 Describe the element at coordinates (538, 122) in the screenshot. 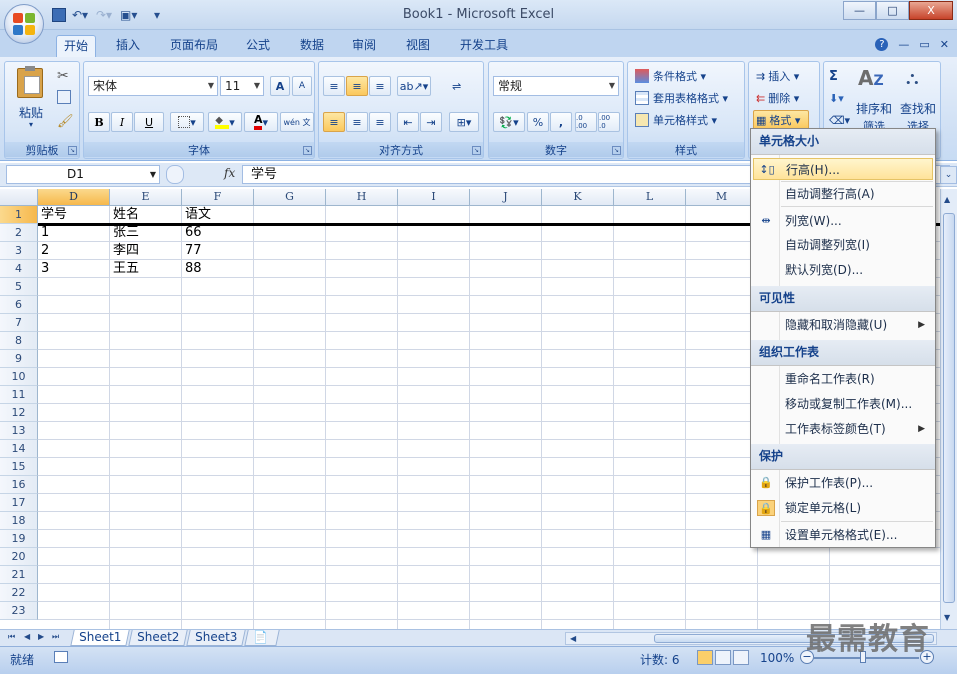

I see `percent-style-button: %` at that location.